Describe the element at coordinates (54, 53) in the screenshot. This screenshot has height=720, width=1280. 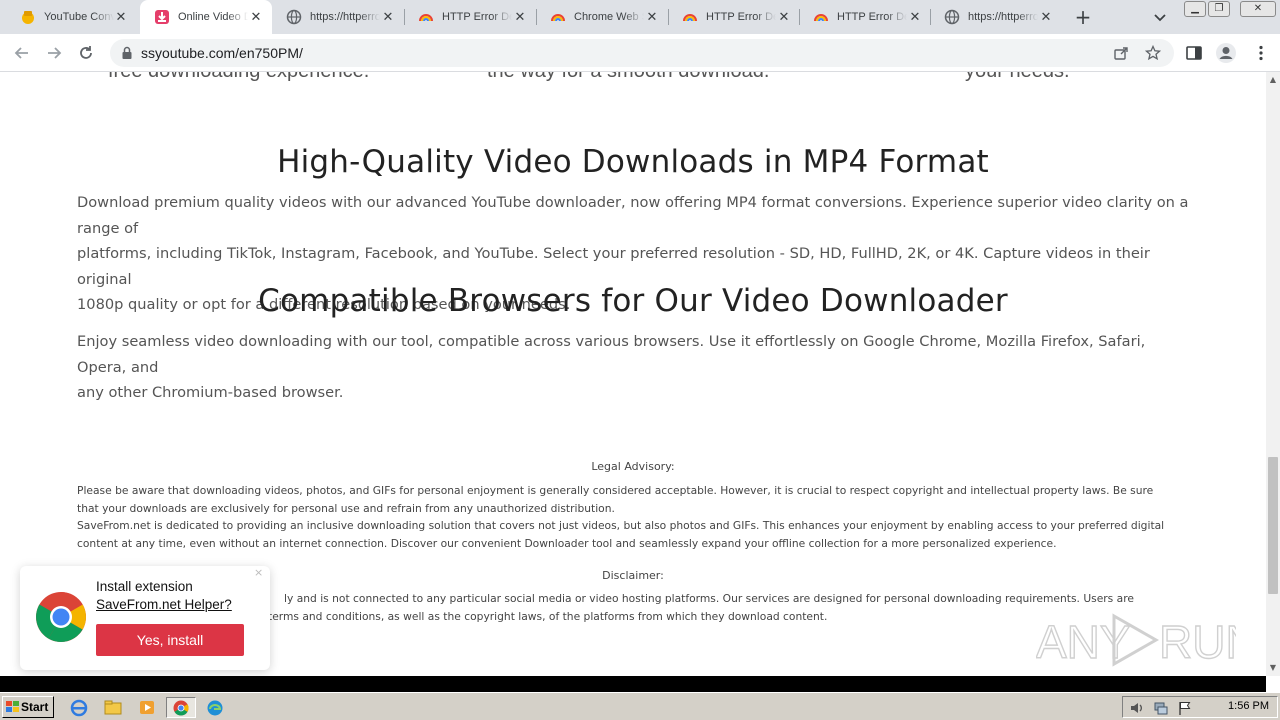
I see `forward-arrow-icon` at that location.